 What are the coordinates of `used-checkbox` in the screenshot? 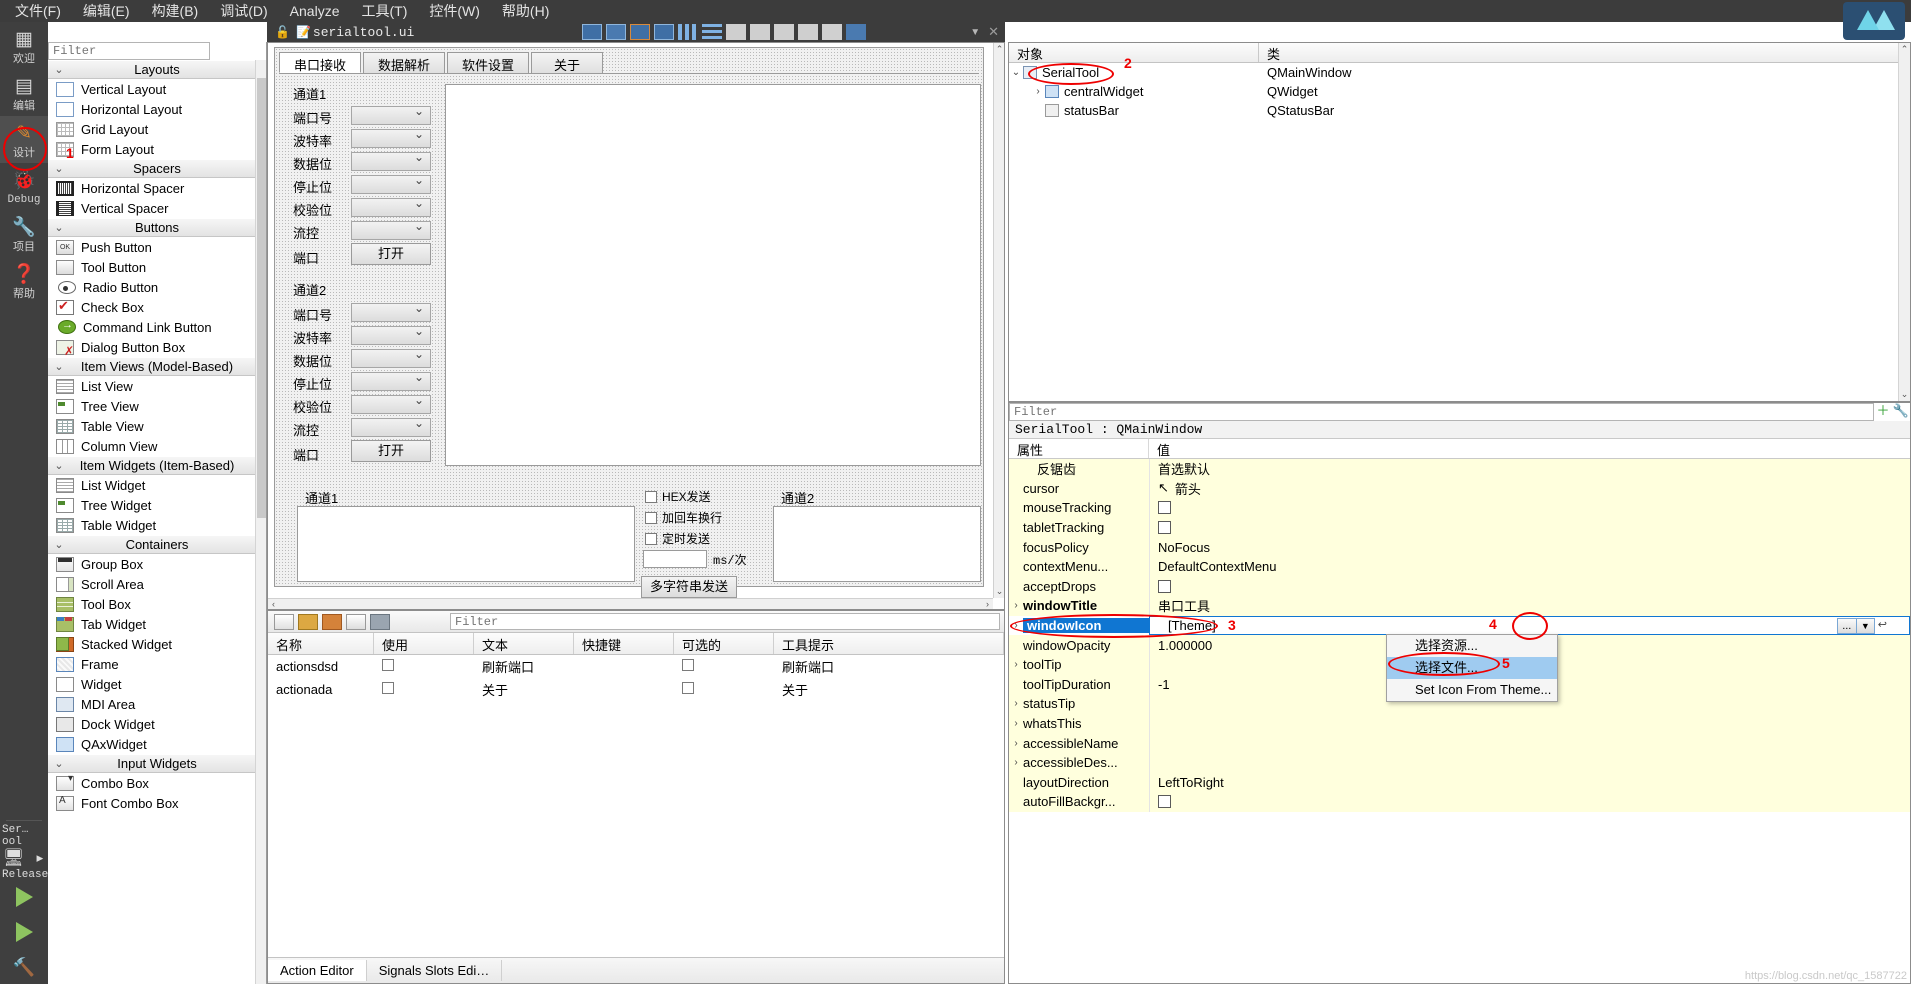 It's located at (388, 688).